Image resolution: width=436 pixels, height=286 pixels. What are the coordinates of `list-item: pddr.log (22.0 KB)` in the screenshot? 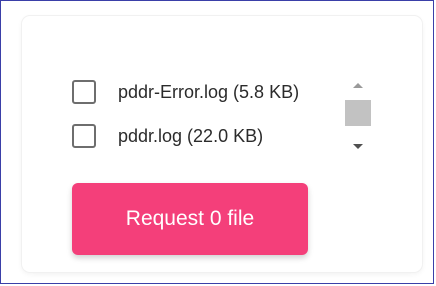 It's located at (207, 136).